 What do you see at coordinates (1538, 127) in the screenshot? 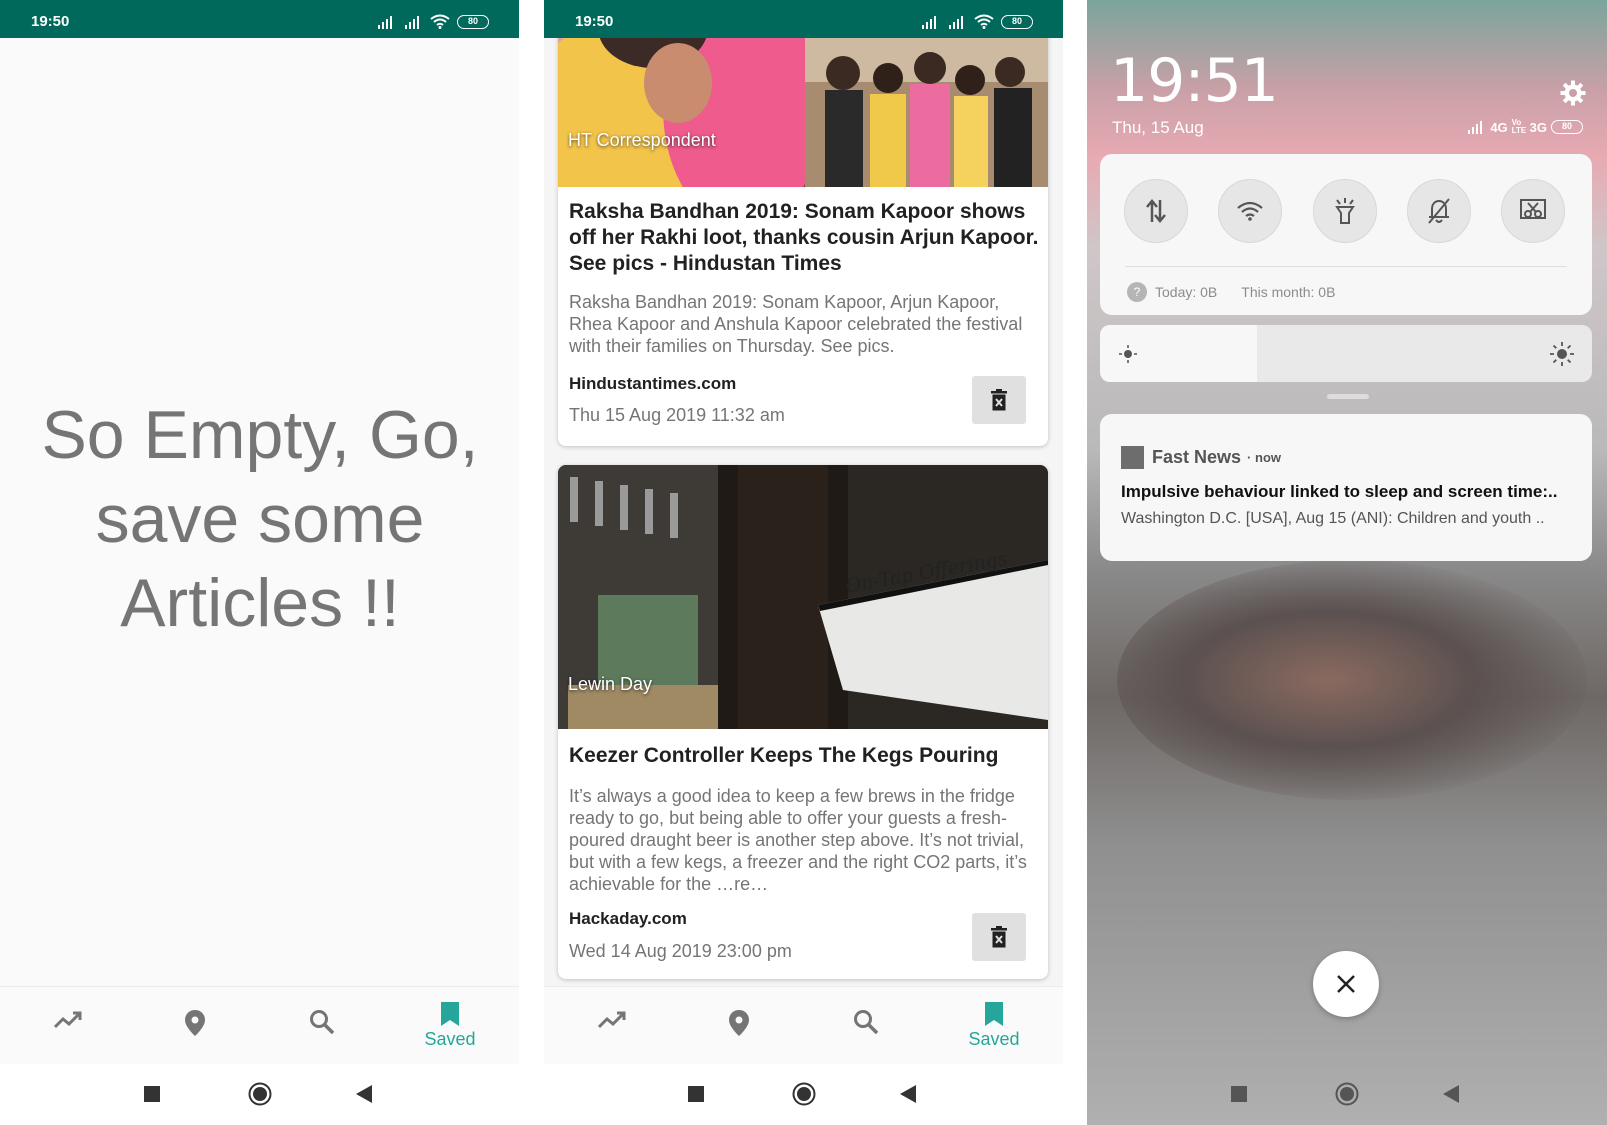
I see `network-3g: 3G` at bounding box center [1538, 127].